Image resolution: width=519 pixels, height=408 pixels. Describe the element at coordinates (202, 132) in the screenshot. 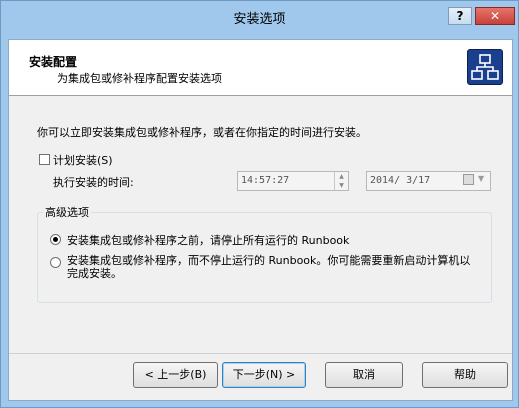

I see `intro-text: 你可以立即安装集成包或修补程序，或者在你指定的时间进行安装。` at that location.